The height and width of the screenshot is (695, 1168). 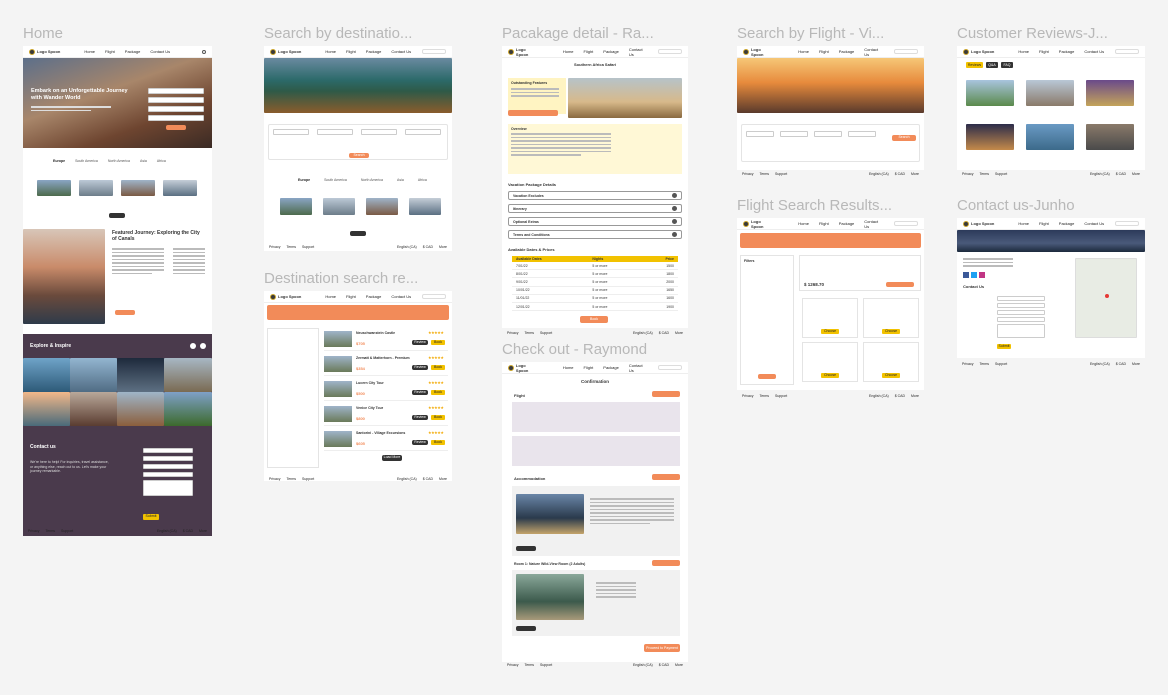 I want to click on twitter-icon, so click(x=974, y=275).